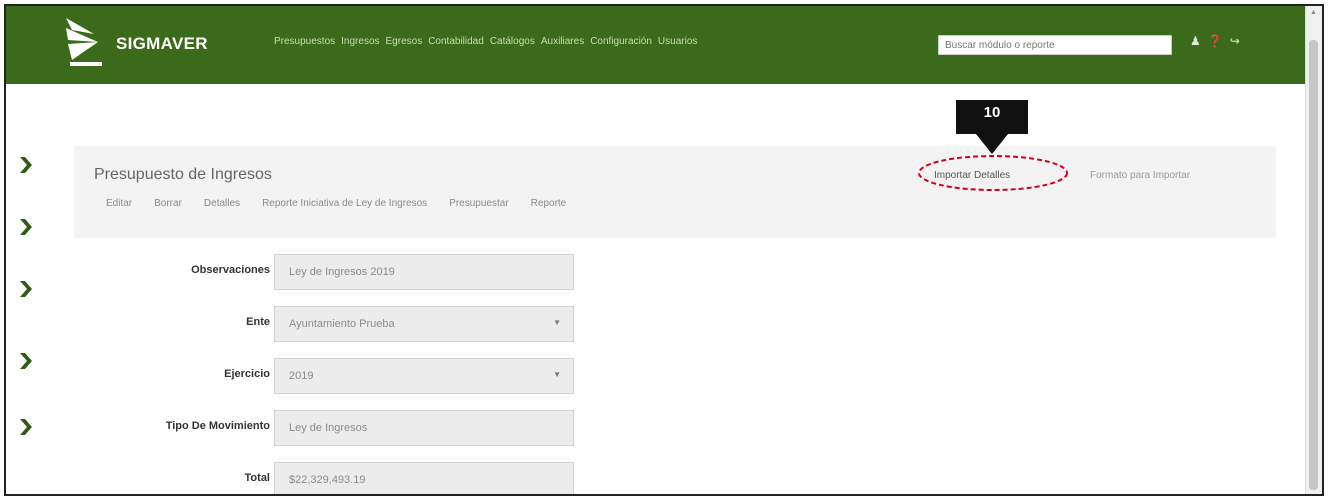 The width and height of the screenshot is (1330, 498). I want to click on import-format-link: Formato para Importar, so click(1140, 175).